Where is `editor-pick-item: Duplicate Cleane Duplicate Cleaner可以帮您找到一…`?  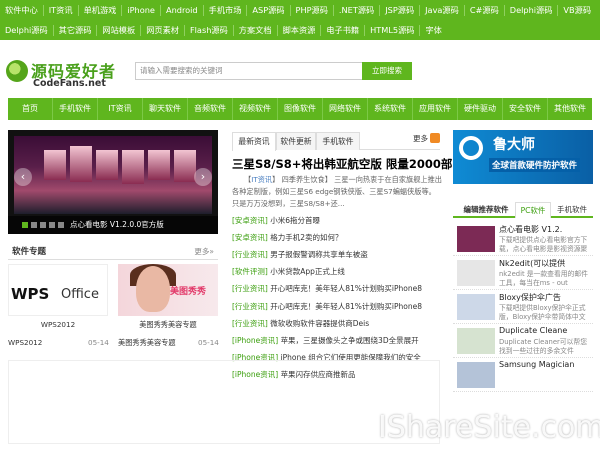
editor-pick-item: Duplicate Cleane Duplicate Cleaner可以帮您找到一… is located at coordinates (523, 341).